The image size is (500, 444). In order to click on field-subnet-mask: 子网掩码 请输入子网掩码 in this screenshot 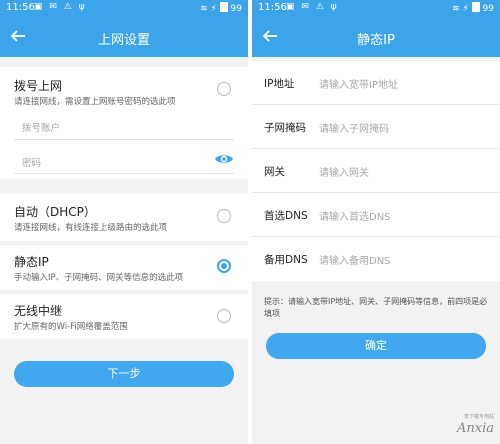, I will do `click(376, 127)`.